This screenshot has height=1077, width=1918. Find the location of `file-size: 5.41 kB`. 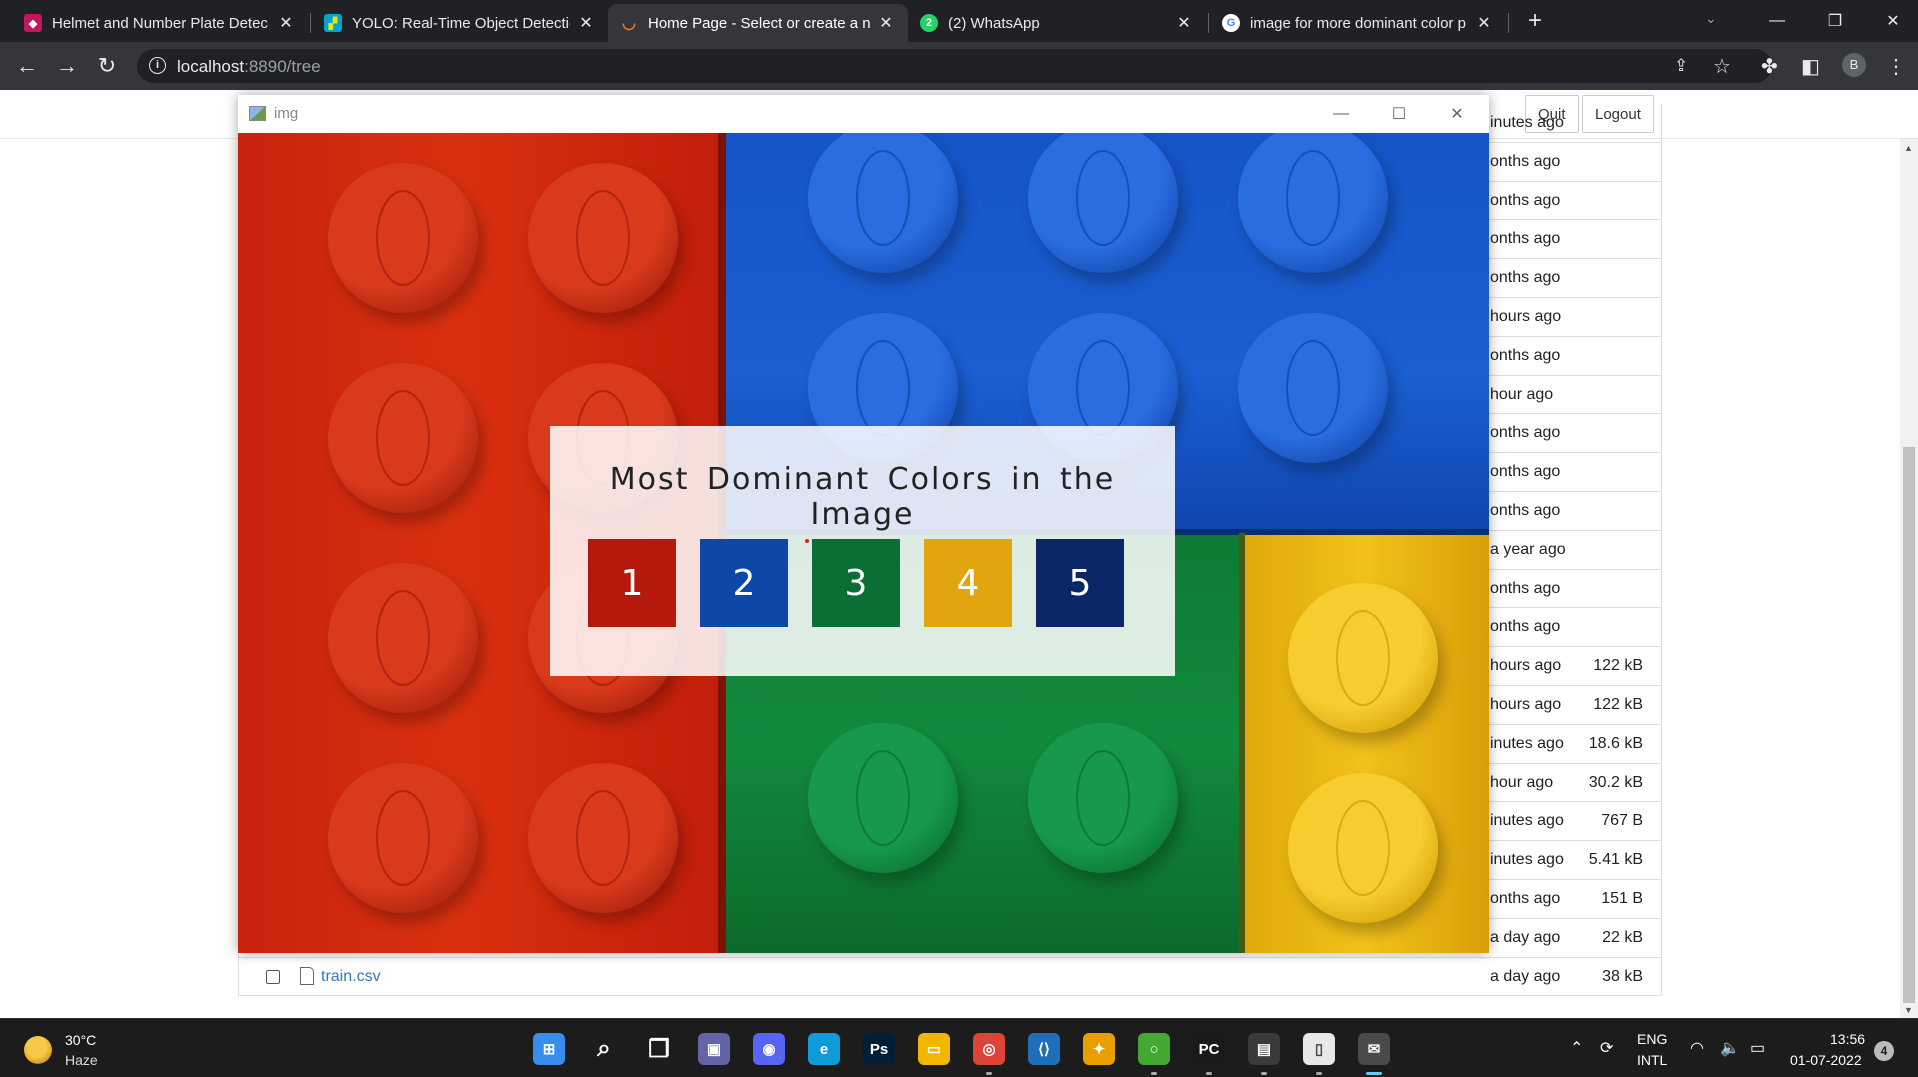

file-size: 5.41 kB is located at coordinates (1615, 860).